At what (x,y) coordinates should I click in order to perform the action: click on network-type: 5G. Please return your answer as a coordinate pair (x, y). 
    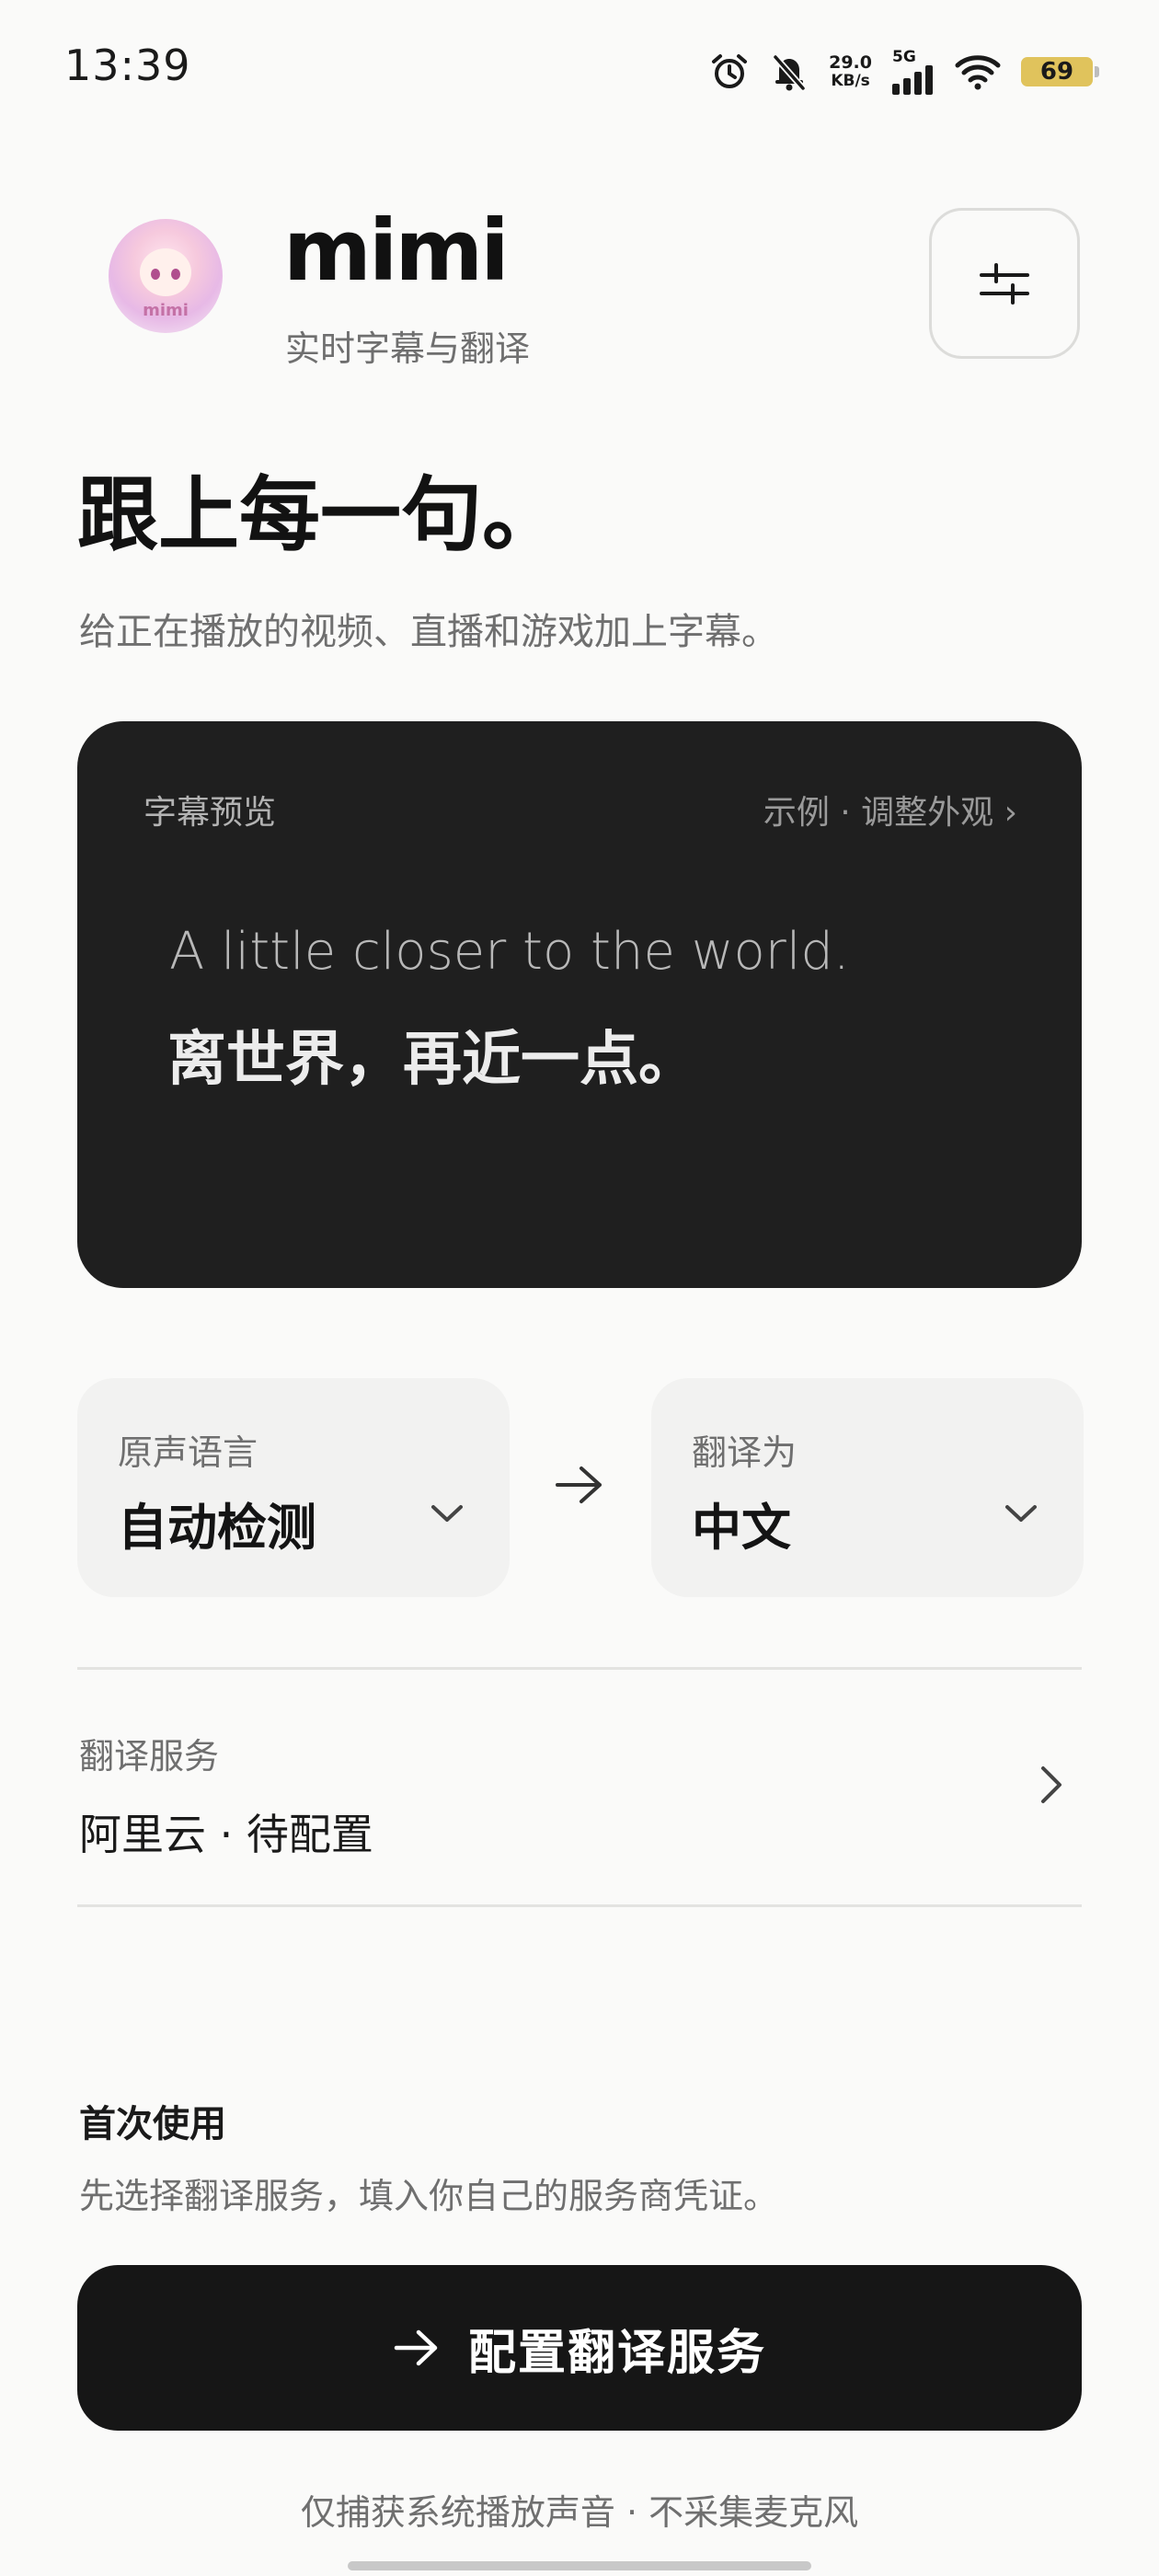
    Looking at the image, I should click on (904, 57).